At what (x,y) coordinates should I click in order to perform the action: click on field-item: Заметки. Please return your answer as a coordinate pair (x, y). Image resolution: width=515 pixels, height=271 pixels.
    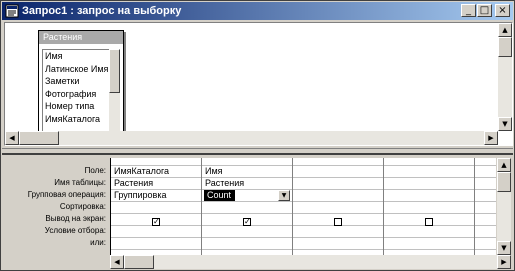
    Looking at the image, I should click on (76, 81).